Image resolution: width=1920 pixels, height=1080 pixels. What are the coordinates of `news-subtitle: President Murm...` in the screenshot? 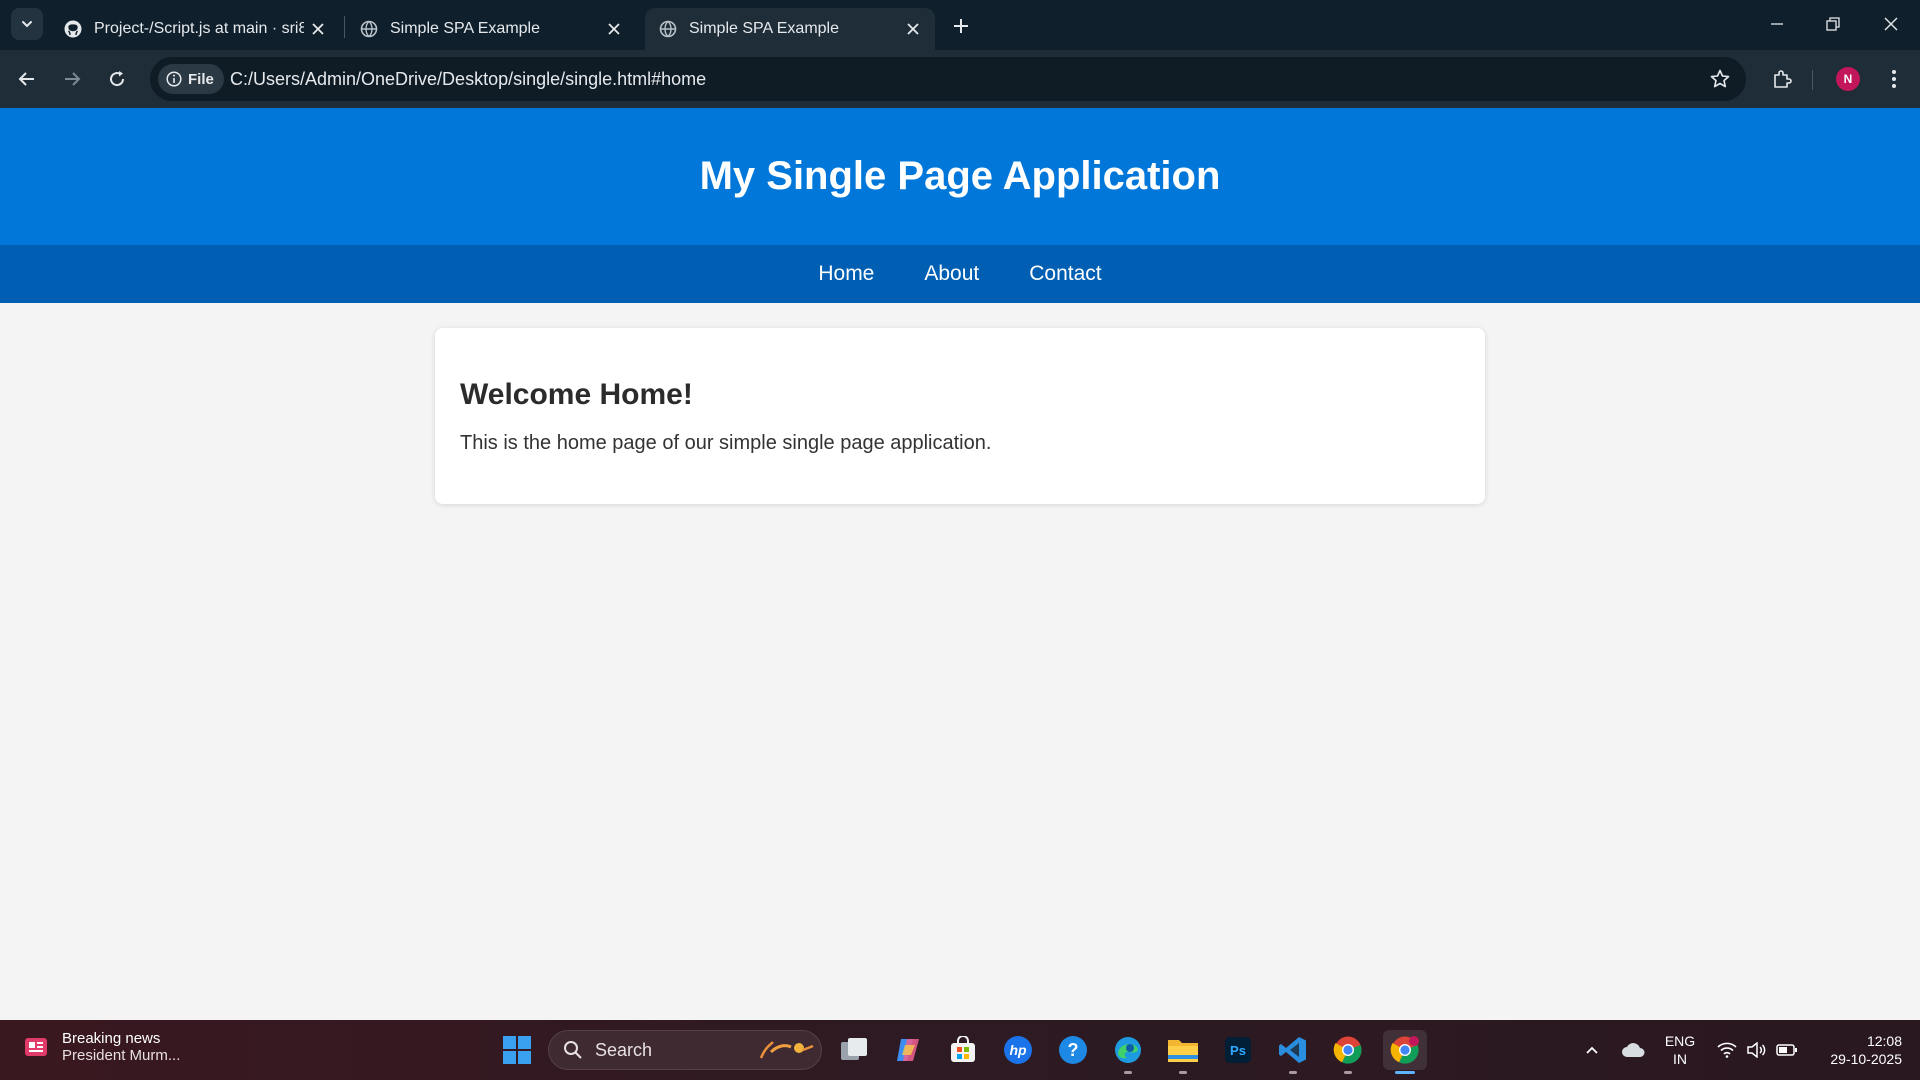 It's located at (121, 1055).